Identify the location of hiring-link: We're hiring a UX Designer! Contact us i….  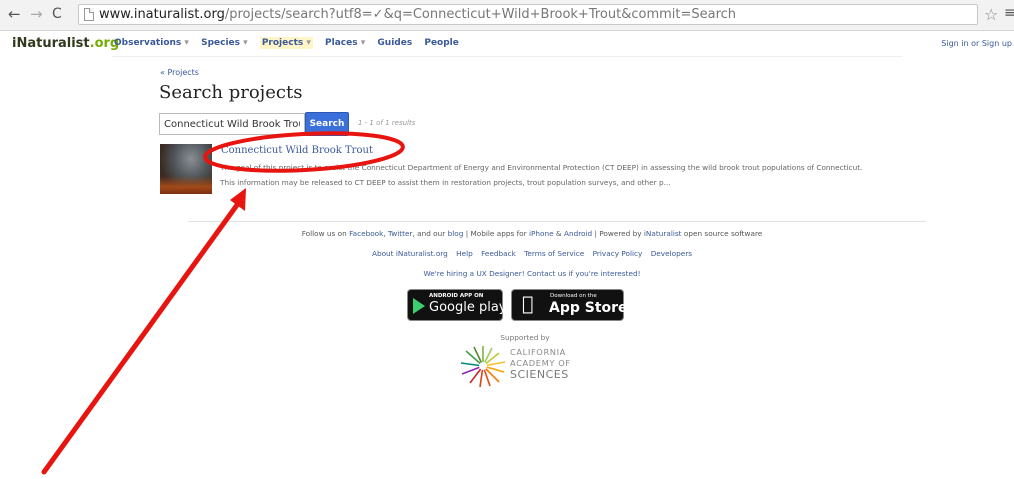
(519, 273).